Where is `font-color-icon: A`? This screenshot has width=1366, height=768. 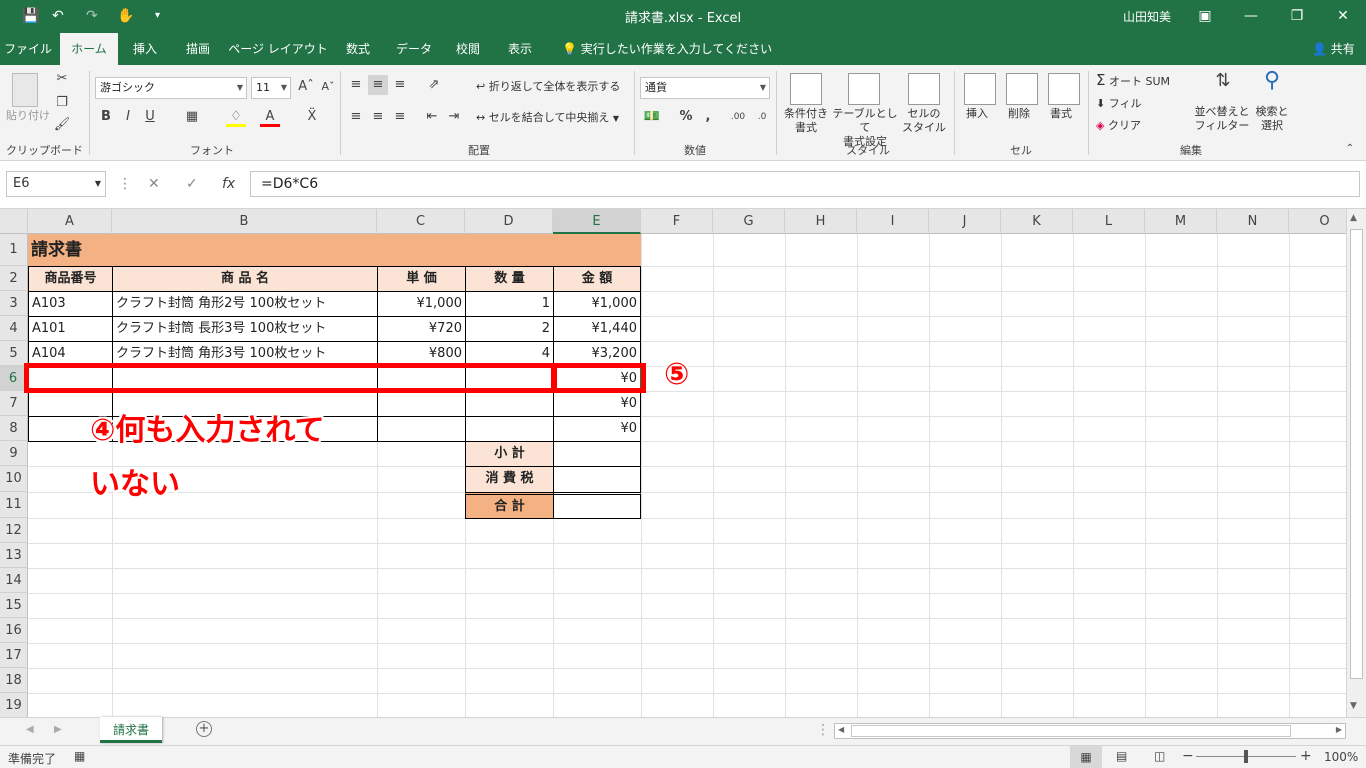 font-color-icon: A is located at coordinates (270, 117).